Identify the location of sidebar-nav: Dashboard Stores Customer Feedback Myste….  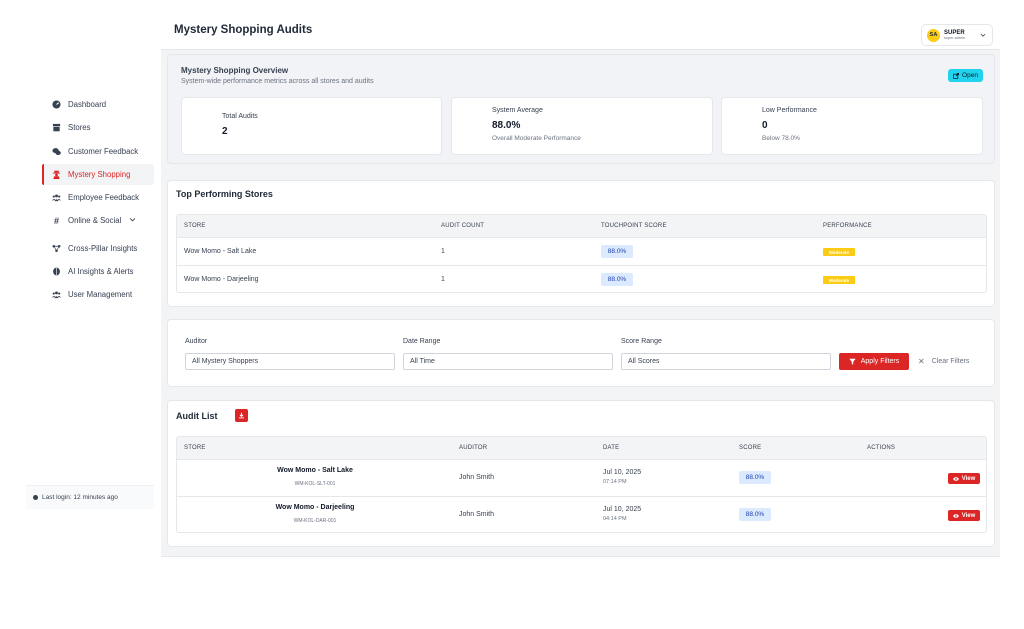
(98, 201).